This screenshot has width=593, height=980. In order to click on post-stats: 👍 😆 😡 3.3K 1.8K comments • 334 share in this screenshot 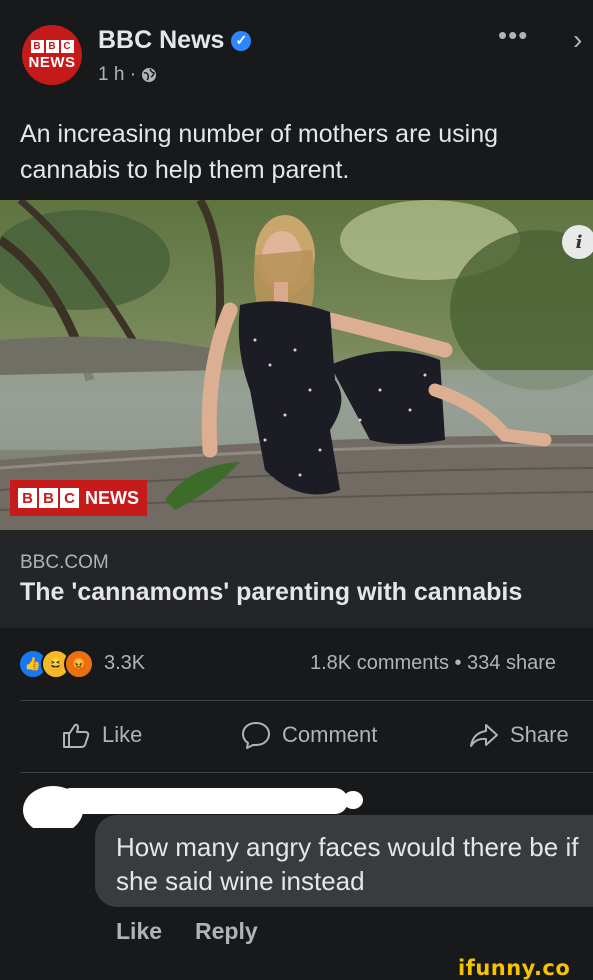, I will do `click(296, 665)`.